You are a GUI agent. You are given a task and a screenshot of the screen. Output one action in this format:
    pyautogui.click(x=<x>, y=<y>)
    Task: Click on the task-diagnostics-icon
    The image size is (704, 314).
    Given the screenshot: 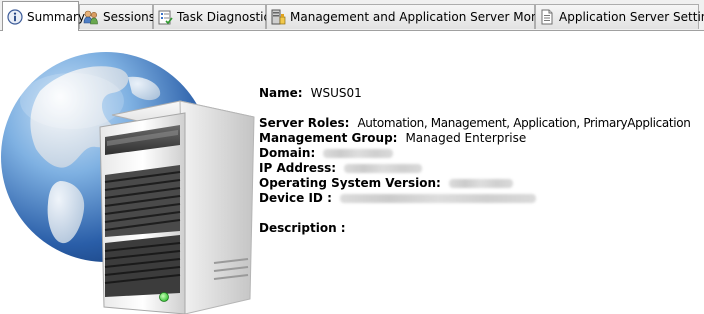 What is the action you would take?
    pyautogui.click(x=165, y=17)
    